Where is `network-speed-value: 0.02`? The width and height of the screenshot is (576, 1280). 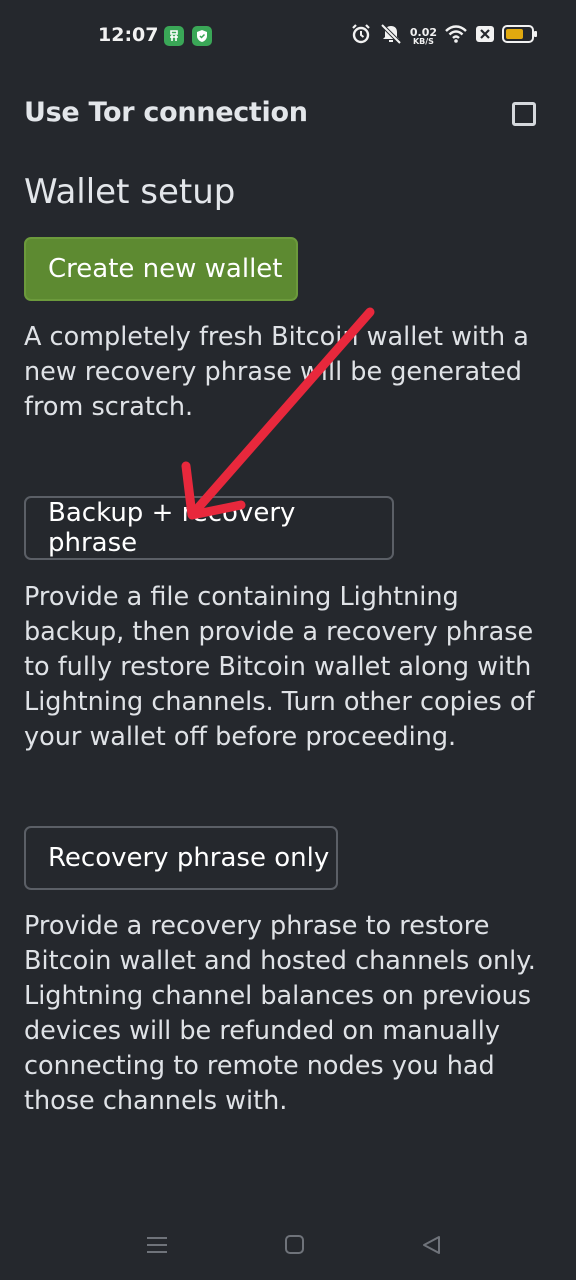
network-speed-value: 0.02 is located at coordinates (423, 32).